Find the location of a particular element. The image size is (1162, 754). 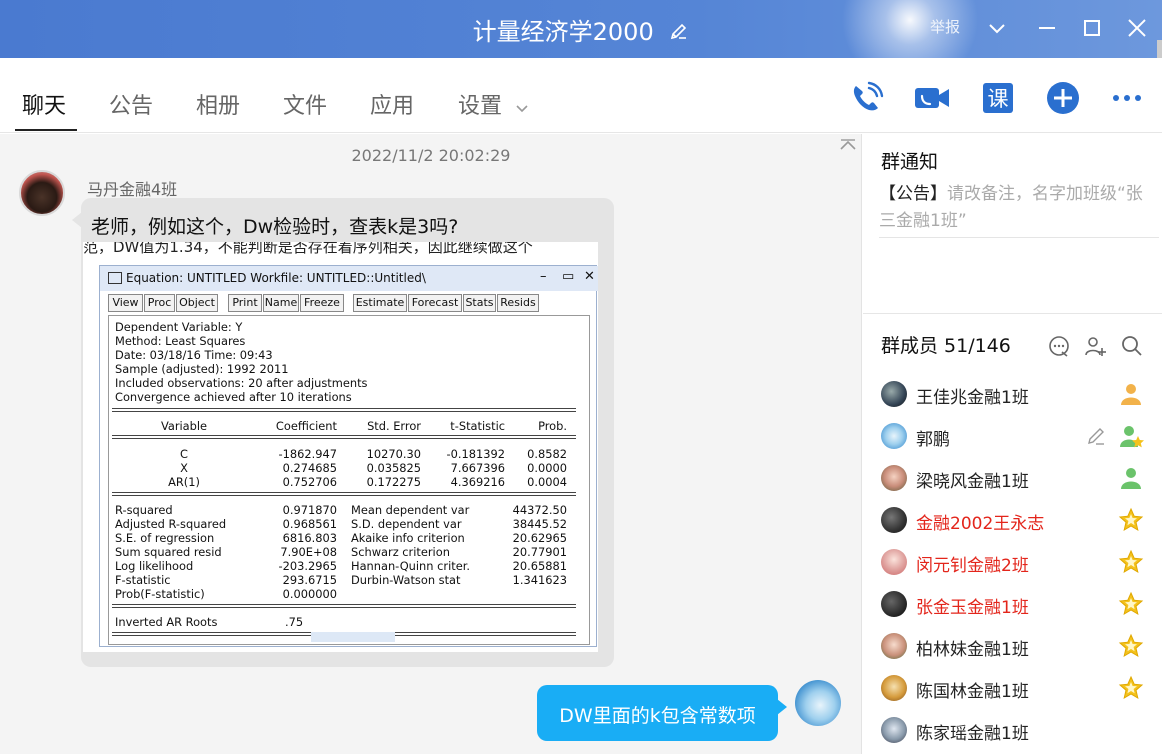

member-row: 陈国林金融1班 is located at coordinates (1012, 688).